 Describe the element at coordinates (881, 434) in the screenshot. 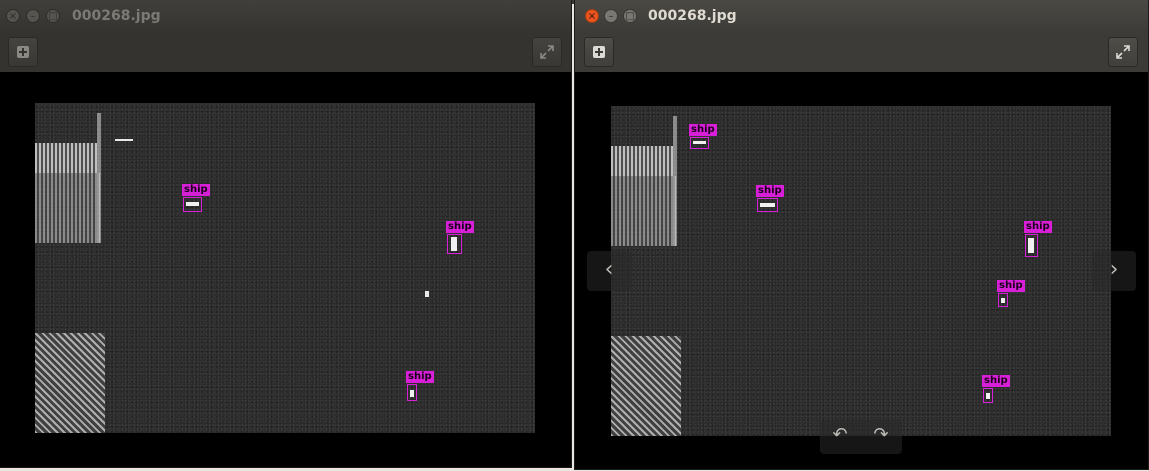

I see `rotate-right-icon: ↷` at that location.